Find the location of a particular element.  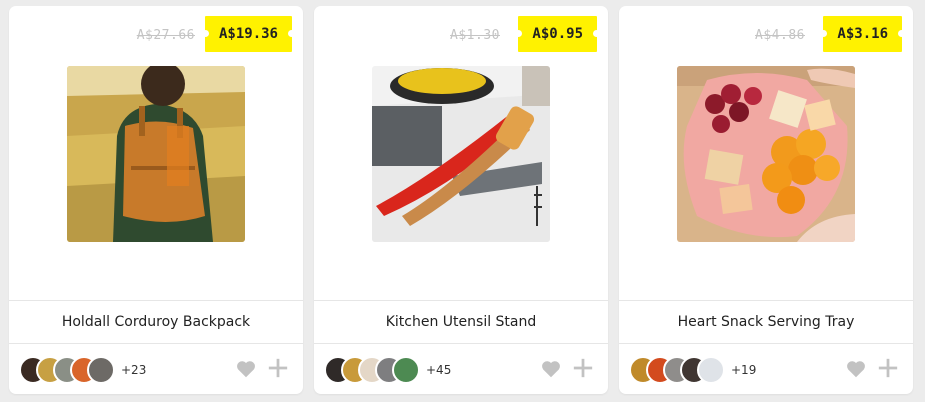

supporter-count: +45 is located at coordinates (439, 370).